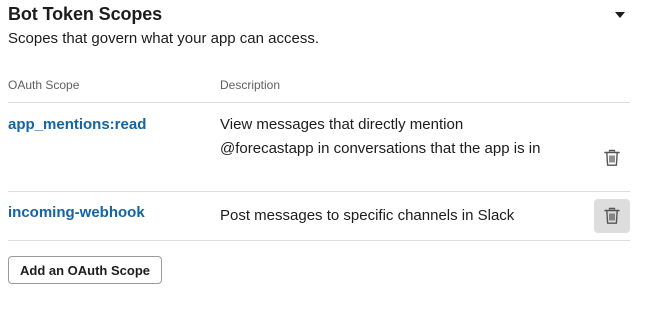 This screenshot has width=656, height=314. I want to click on scope-link: app_mentions:read, so click(77, 124).